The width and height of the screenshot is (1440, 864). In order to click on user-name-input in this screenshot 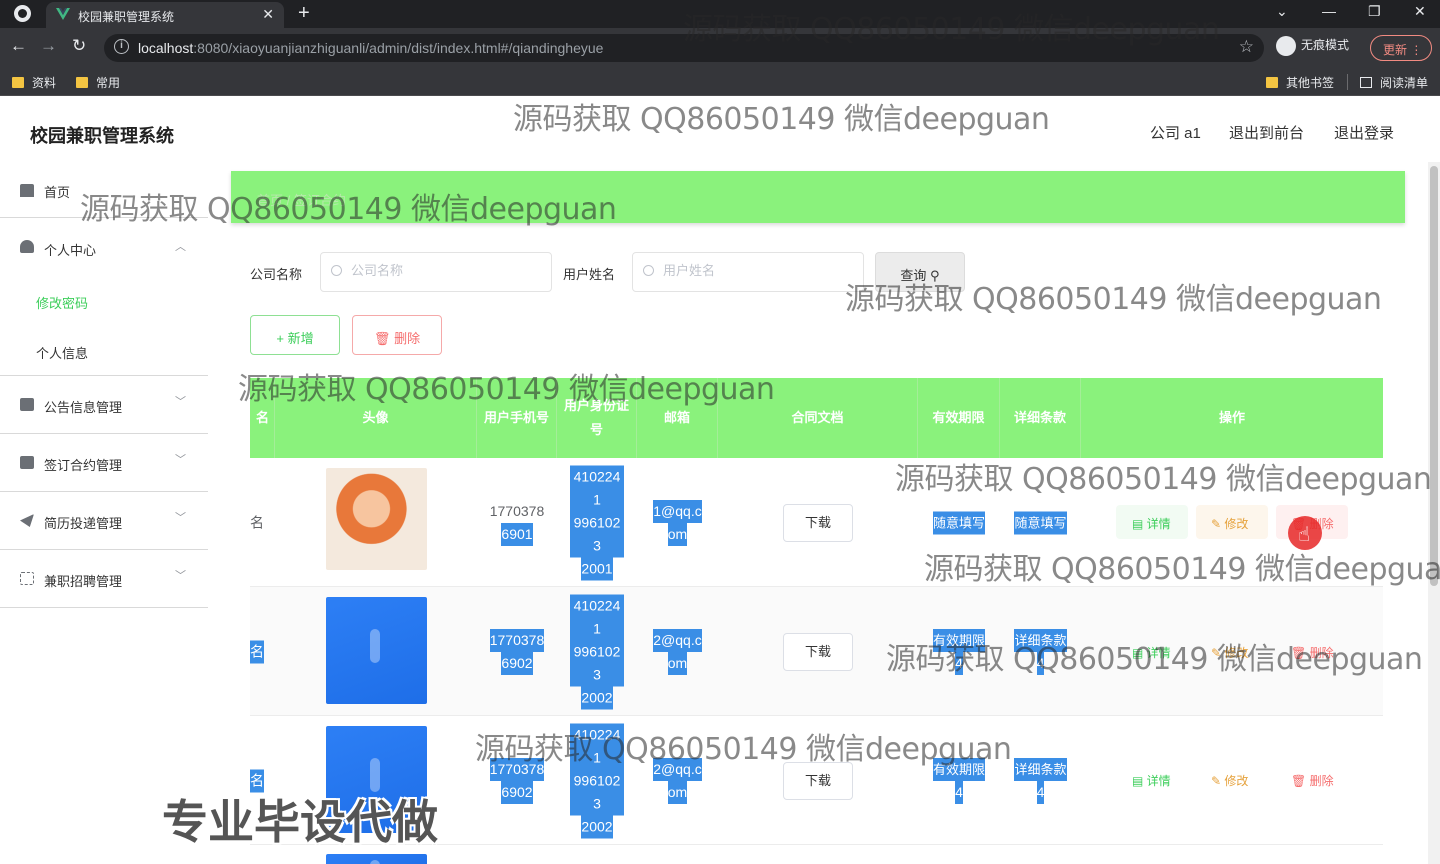, I will do `click(758, 270)`.